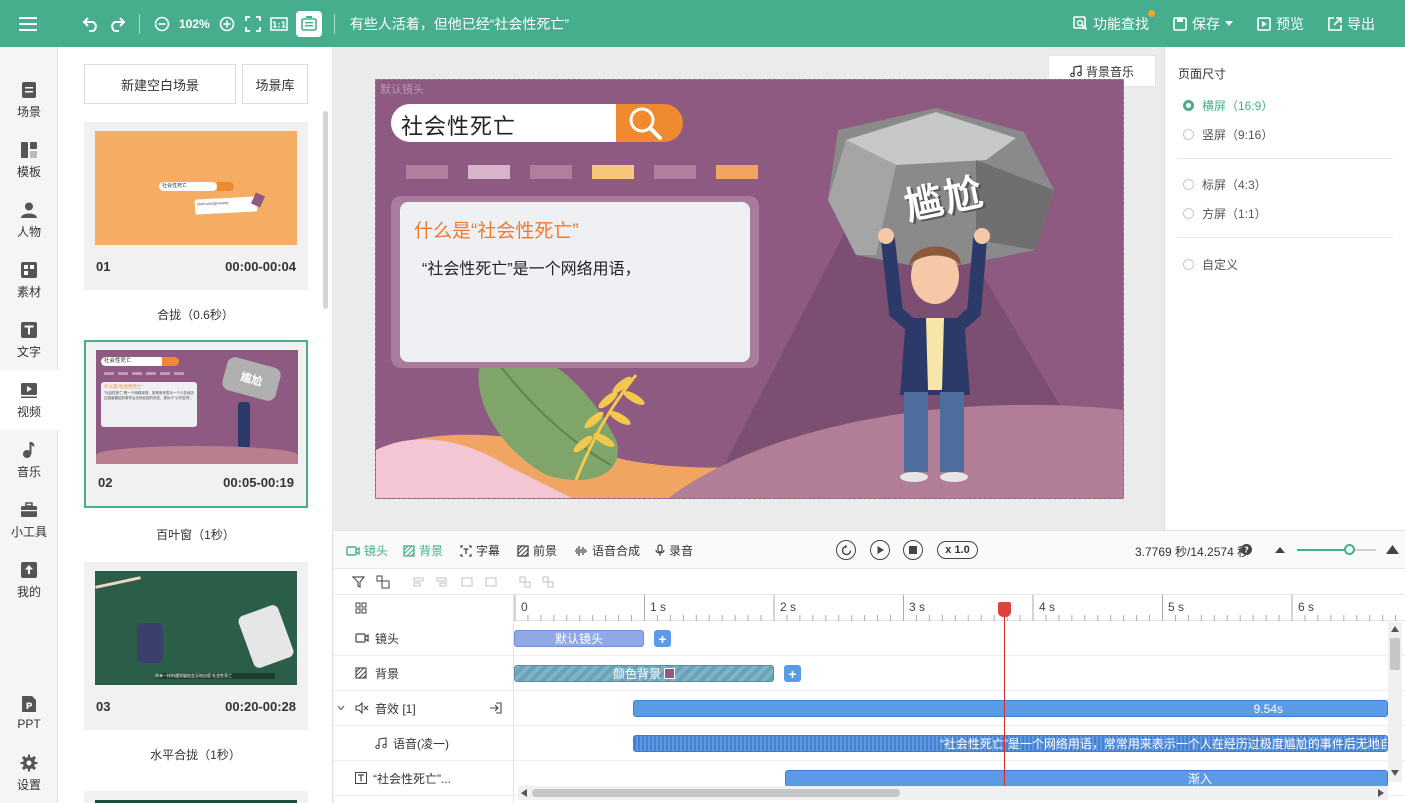 The height and width of the screenshot is (803, 1405). I want to click on playhead-handle, so click(1004, 609).